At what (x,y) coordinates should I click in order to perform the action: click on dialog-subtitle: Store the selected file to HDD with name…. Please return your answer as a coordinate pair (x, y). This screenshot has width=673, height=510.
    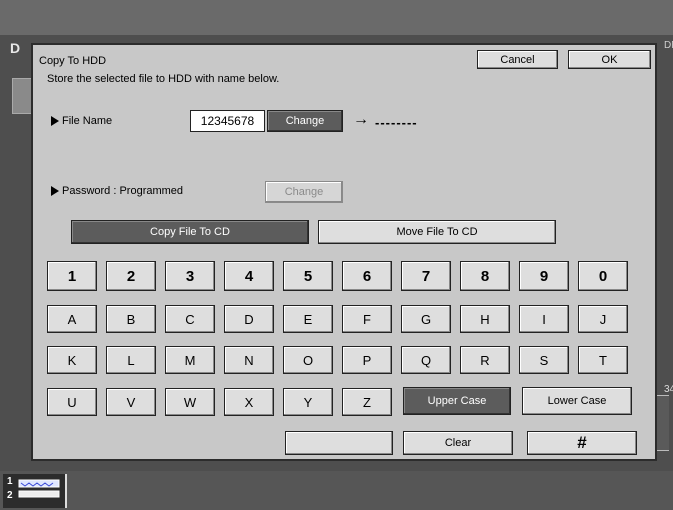
    Looking at the image, I should click on (163, 79).